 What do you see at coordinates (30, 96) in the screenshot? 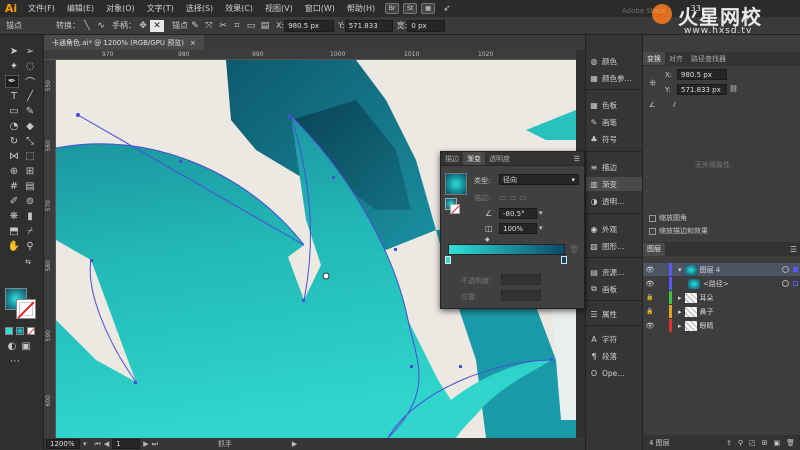
I see `line-tool-icon: ╱` at bounding box center [30, 96].